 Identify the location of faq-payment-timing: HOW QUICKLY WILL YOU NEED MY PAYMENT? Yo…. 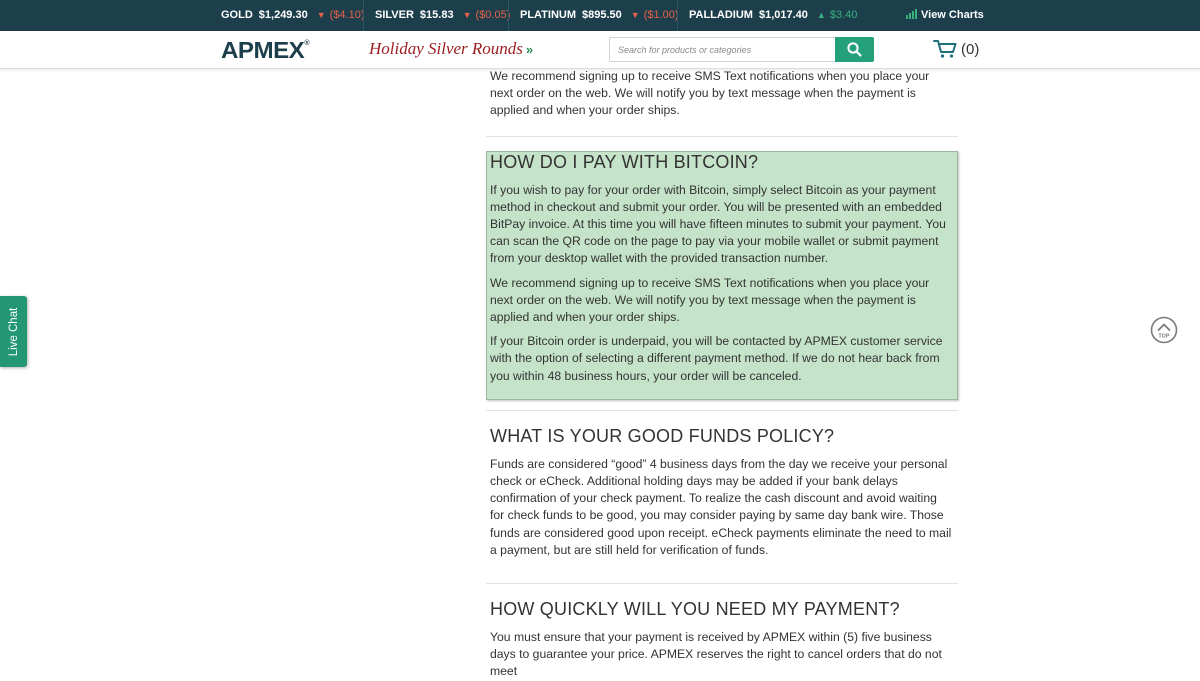
(722, 632).